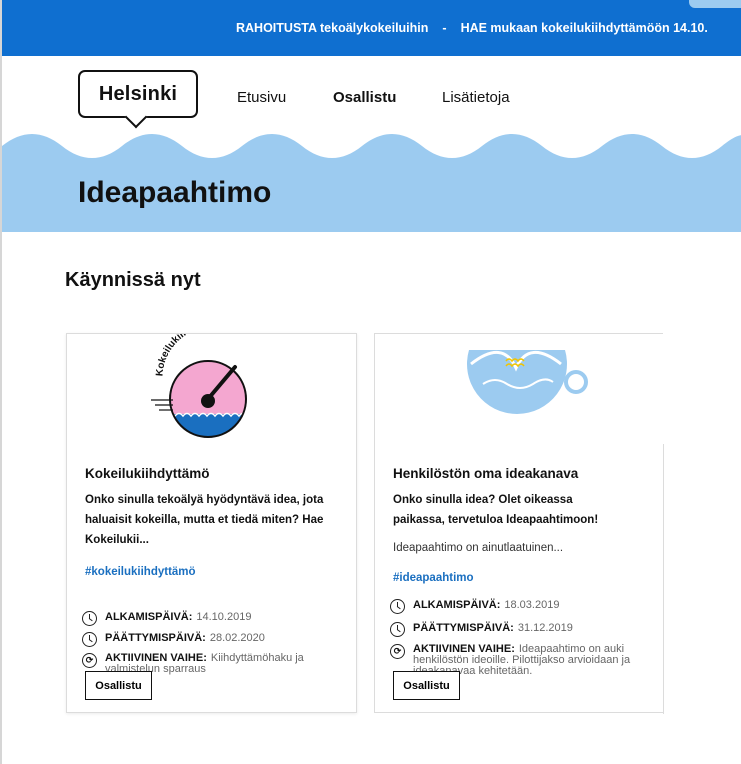 This screenshot has width=741, height=764. What do you see at coordinates (237, 638) in the screenshot?
I see `end-date-value: 28.02.2020` at bounding box center [237, 638].